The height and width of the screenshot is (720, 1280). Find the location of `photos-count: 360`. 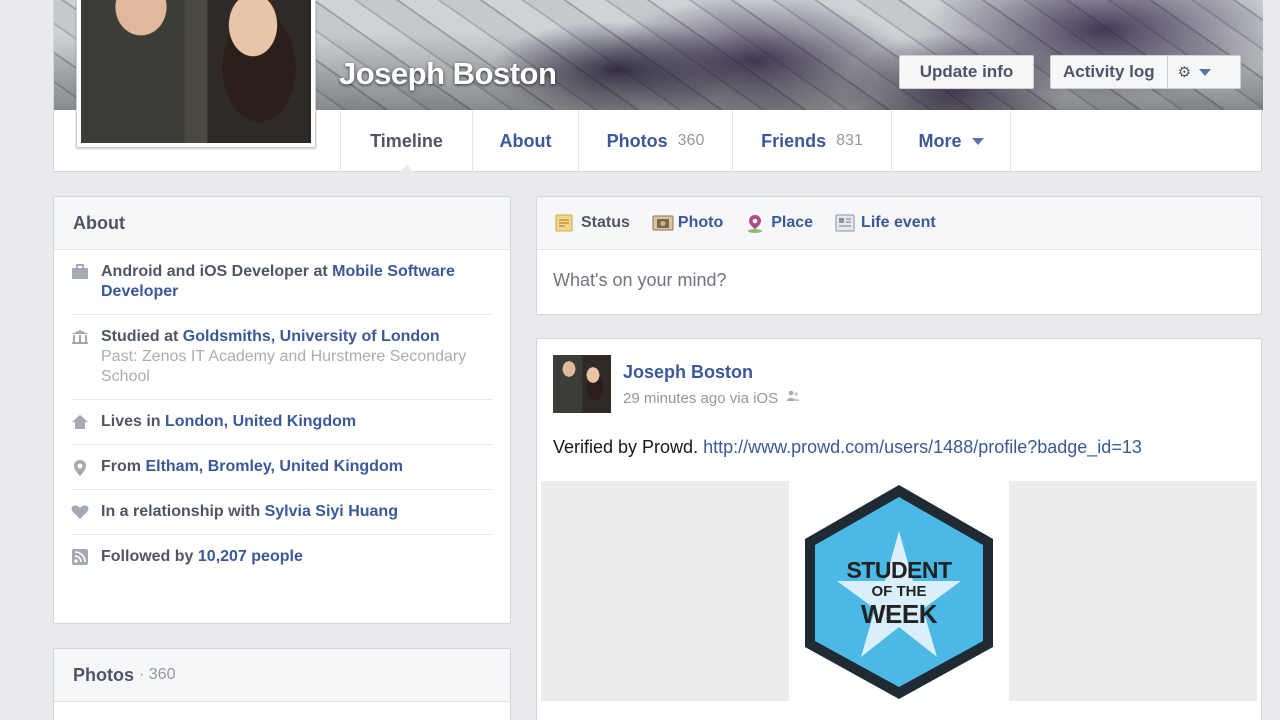

photos-count: 360 is located at coordinates (691, 140).